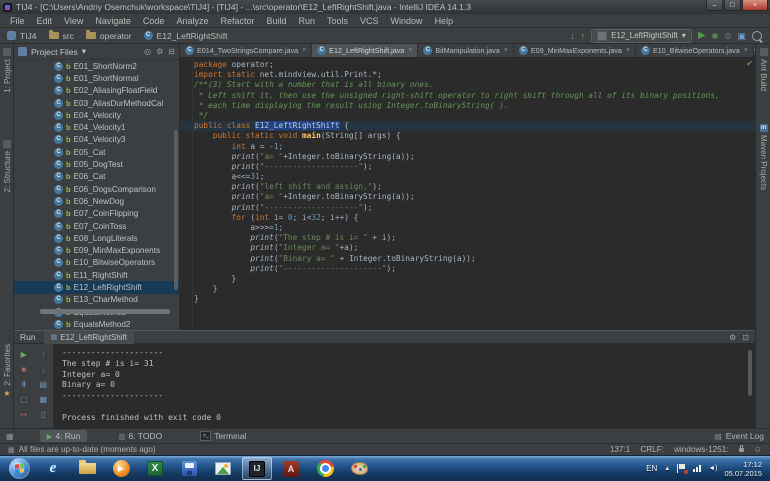 Image resolution: width=770 pixels, height=481 pixels. What do you see at coordinates (121, 468) in the screenshot?
I see `taskbar-media-player: ▶` at bounding box center [121, 468].